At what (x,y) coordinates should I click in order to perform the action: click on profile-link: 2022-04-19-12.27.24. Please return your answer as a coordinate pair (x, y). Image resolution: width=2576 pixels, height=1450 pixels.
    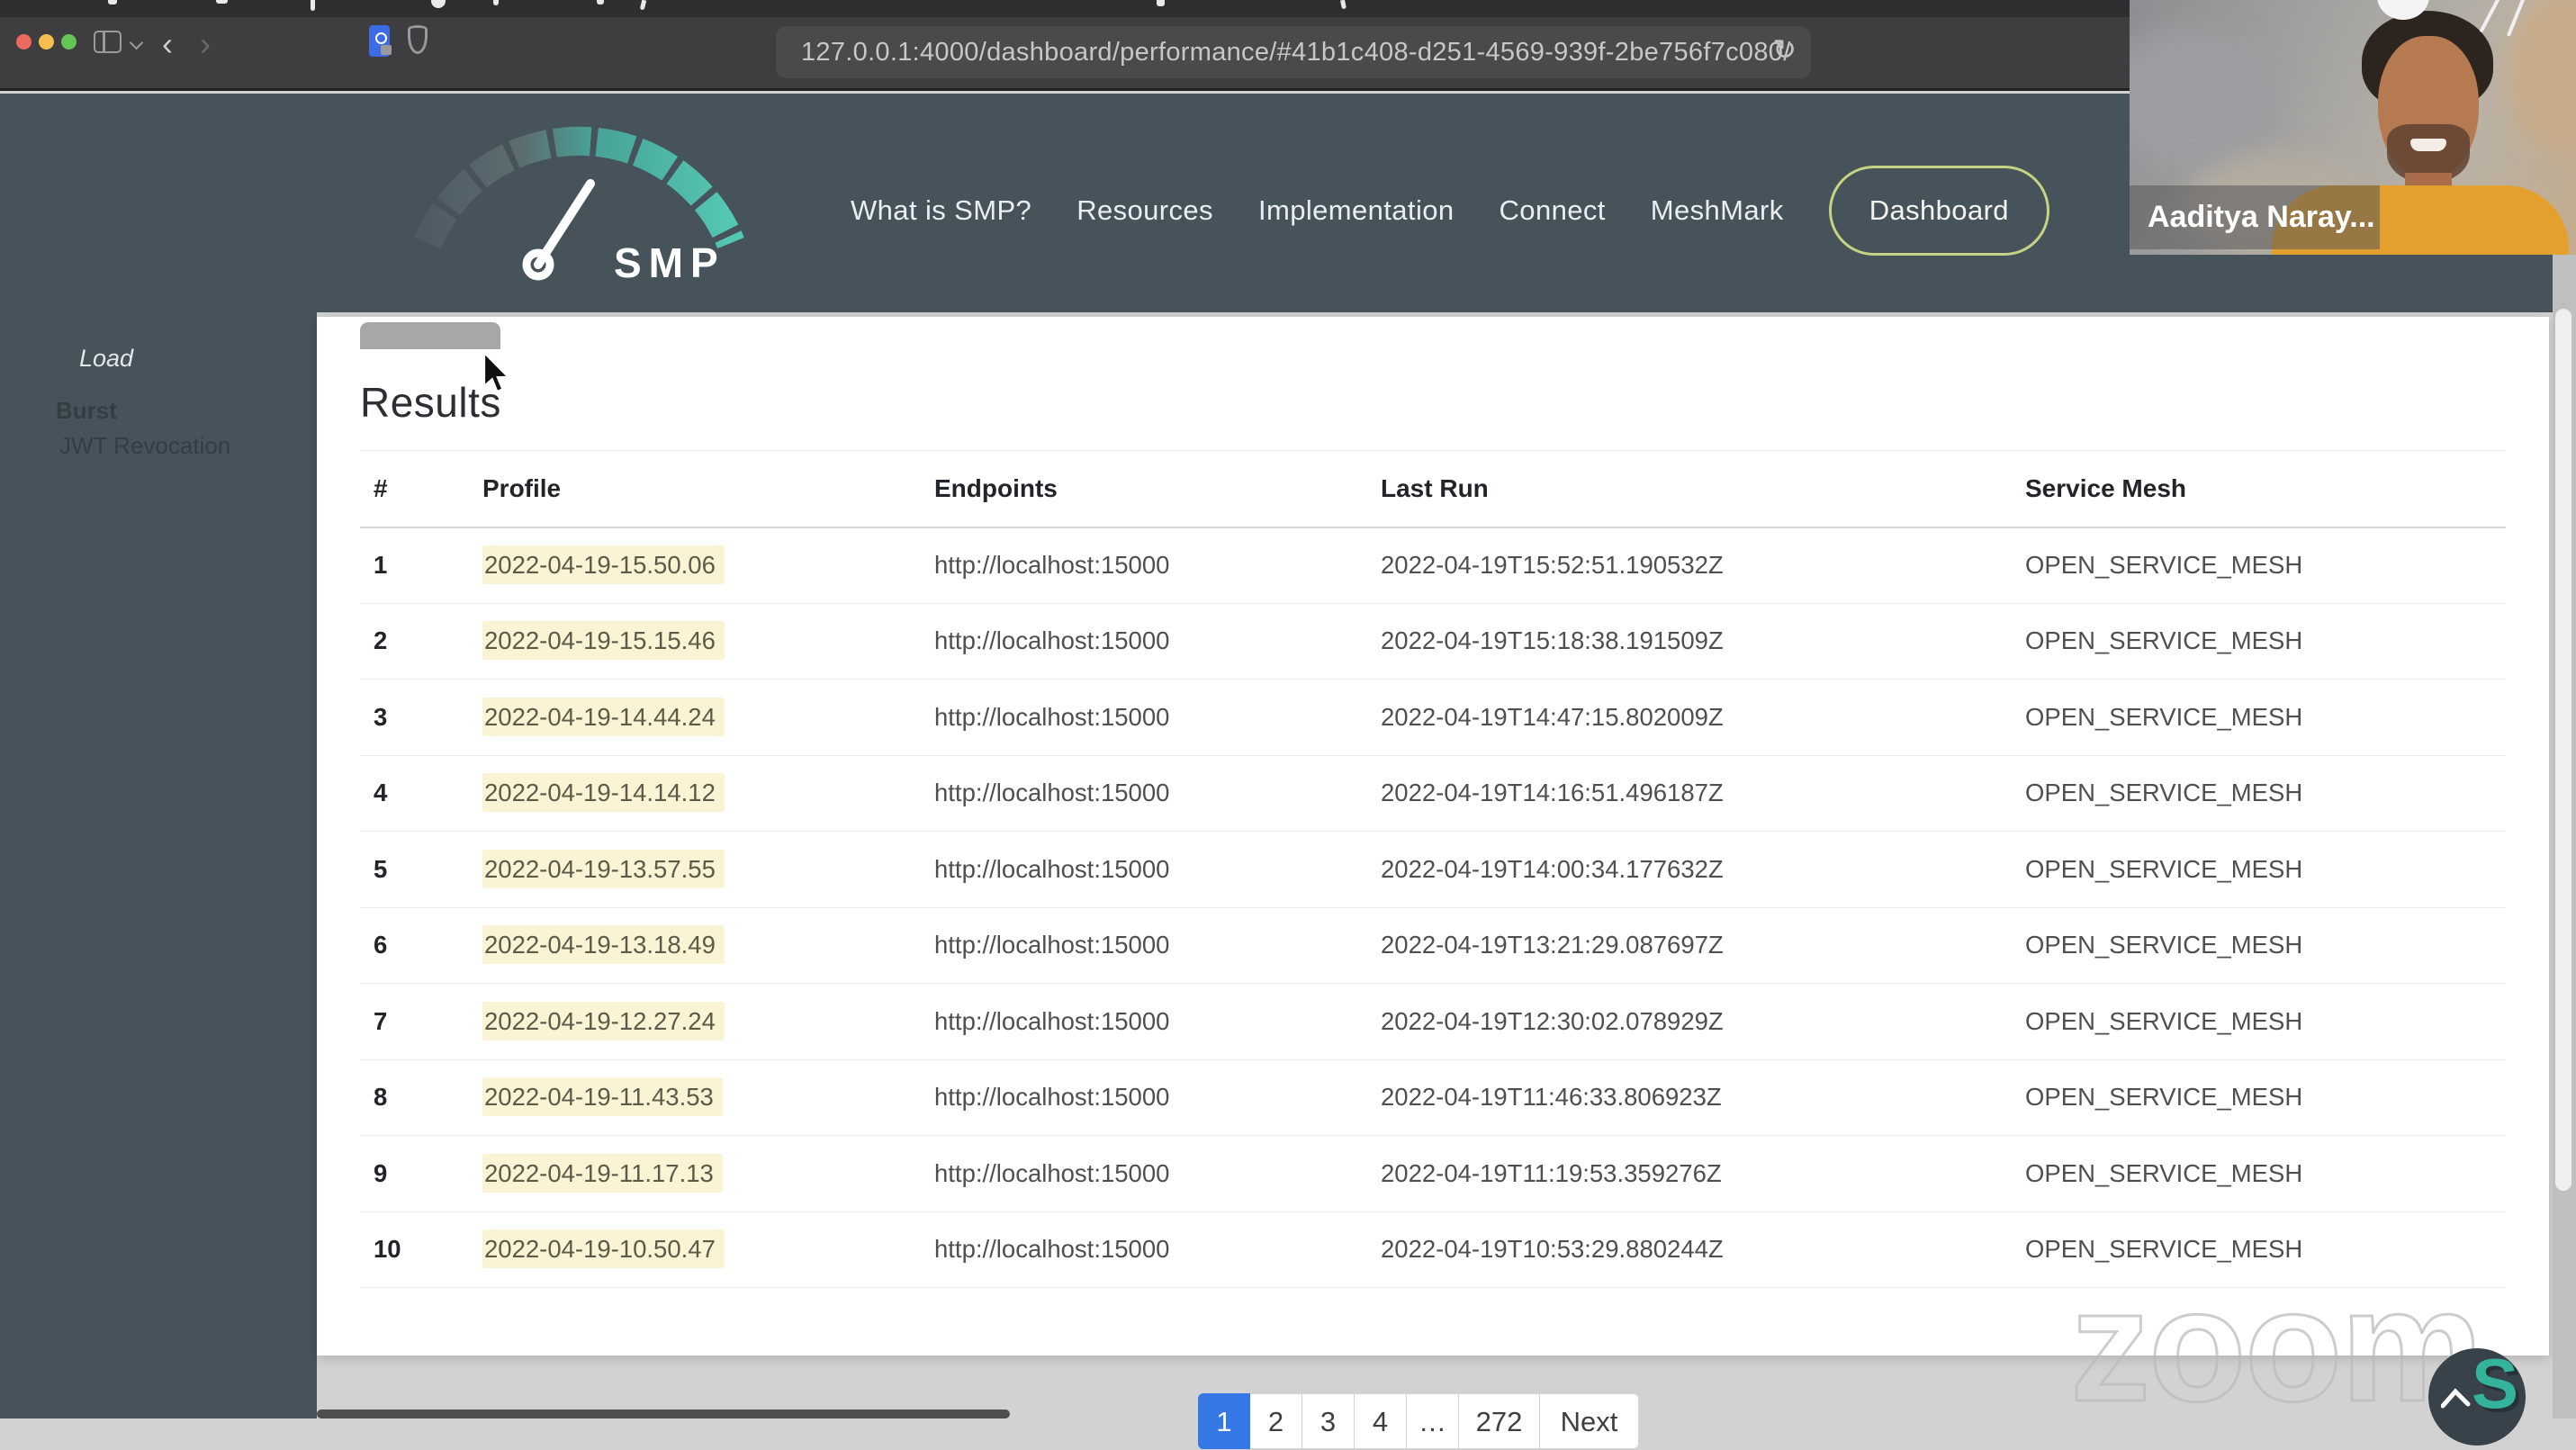
    Looking at the image, I should click on (603, 1020).